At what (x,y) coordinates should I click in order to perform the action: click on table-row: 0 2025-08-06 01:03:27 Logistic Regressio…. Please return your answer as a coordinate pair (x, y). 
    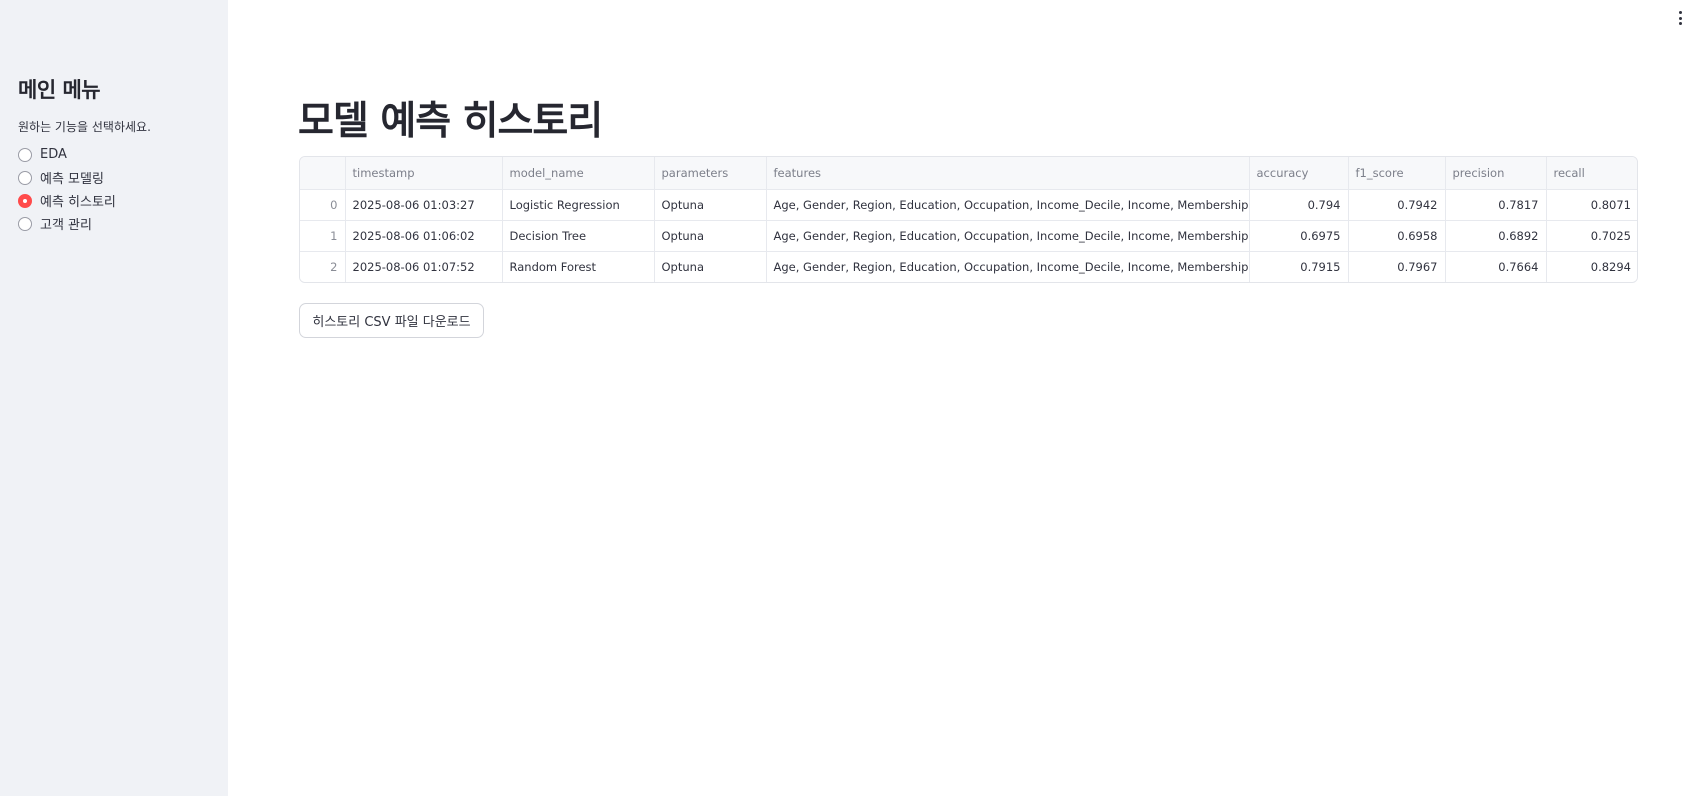
    Looking at the image, I should click on (968, 205).